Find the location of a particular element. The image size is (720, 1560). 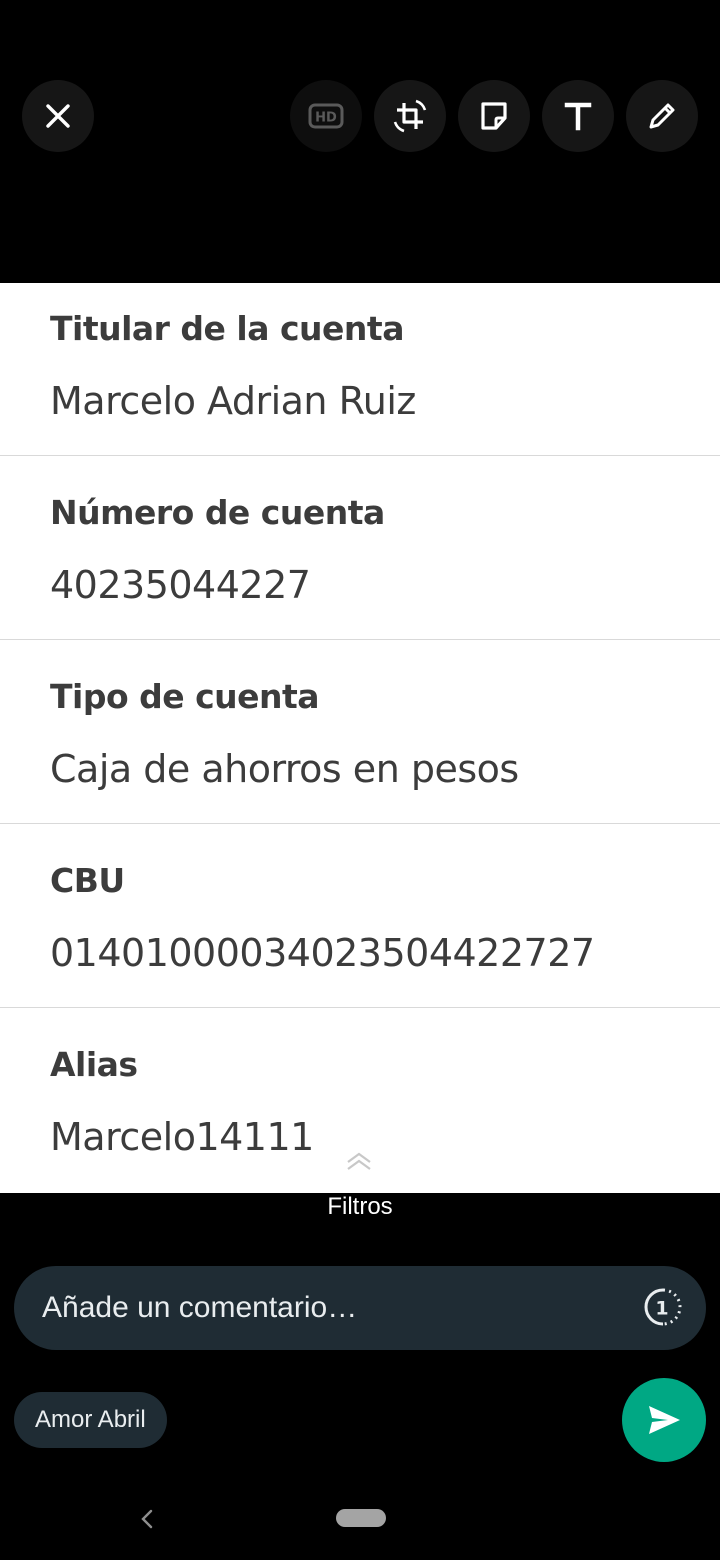

hd-icon: HD is located at coordinates (326, 116).